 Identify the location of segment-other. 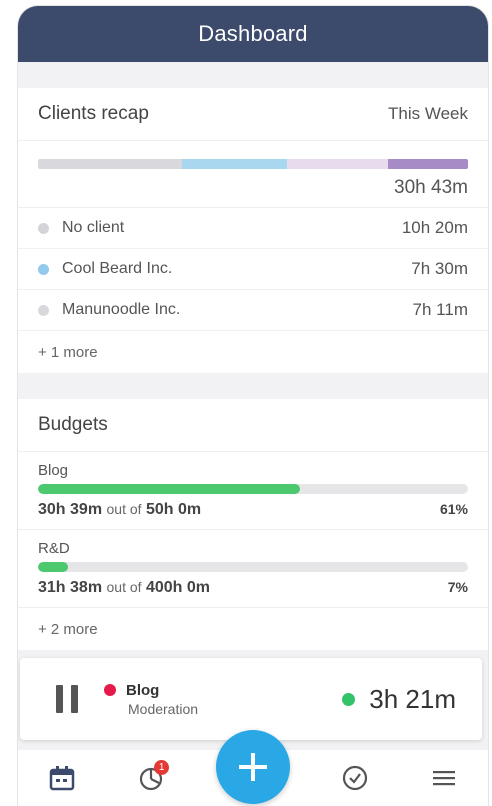
(427, 164).